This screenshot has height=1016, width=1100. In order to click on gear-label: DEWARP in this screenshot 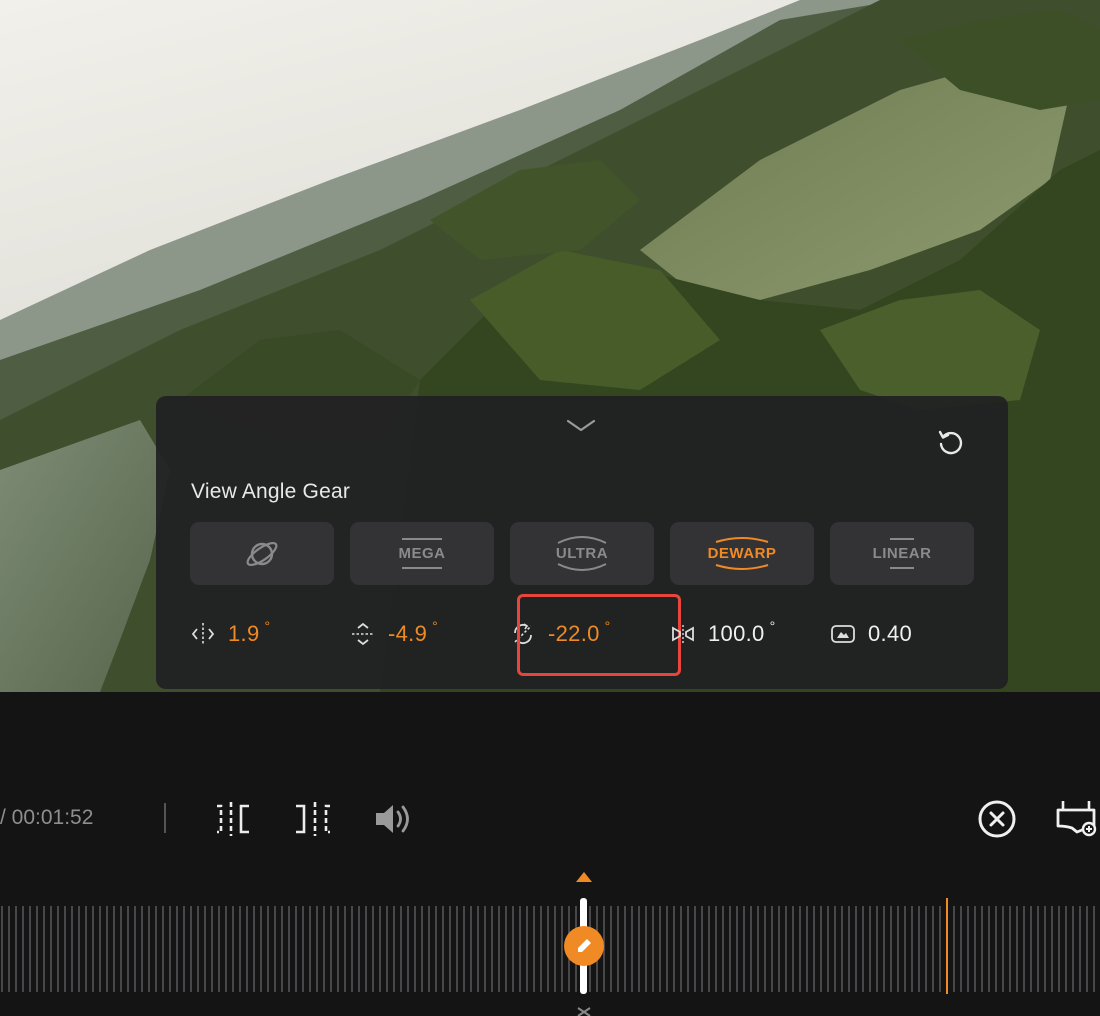, I will do `click(742, 553)`.